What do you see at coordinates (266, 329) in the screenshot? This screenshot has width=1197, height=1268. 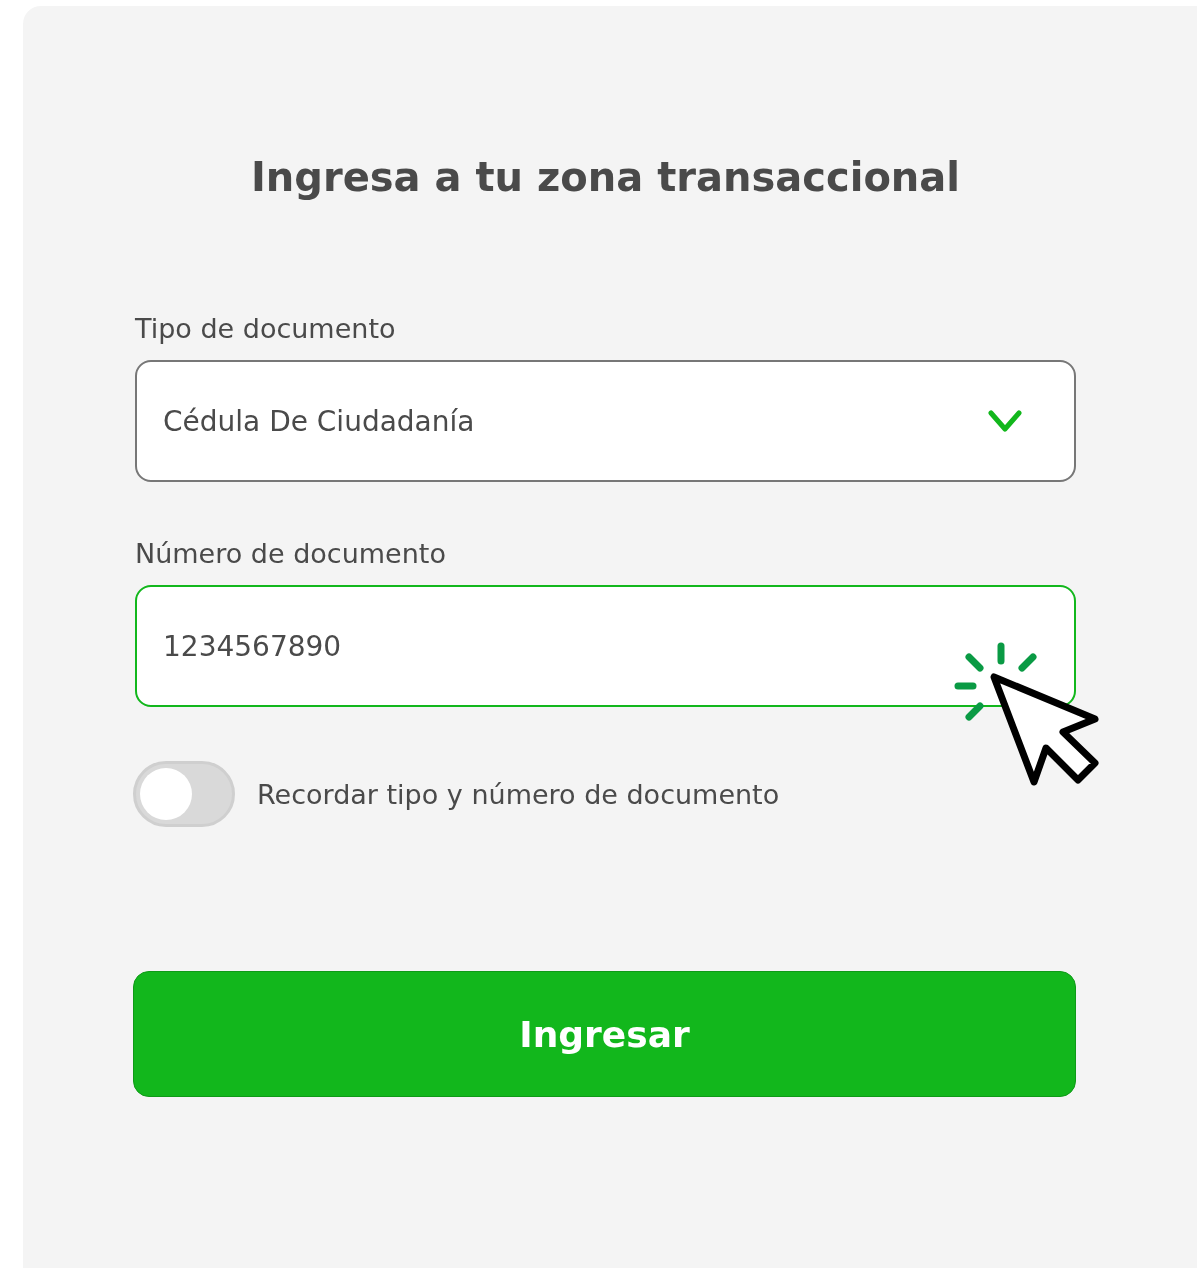 I see `field-label: Tipo de documento` at bounding box center [266, 329].